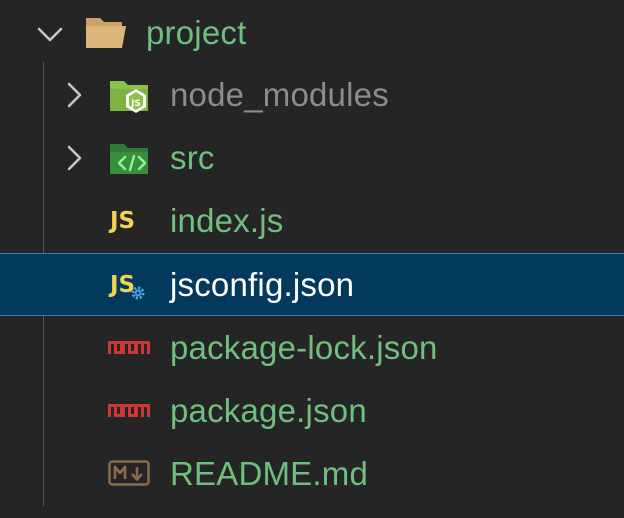 The width and height of the screenshot is (624, 518). I want to click on tree-item-label: package.json, so click(268, 410).